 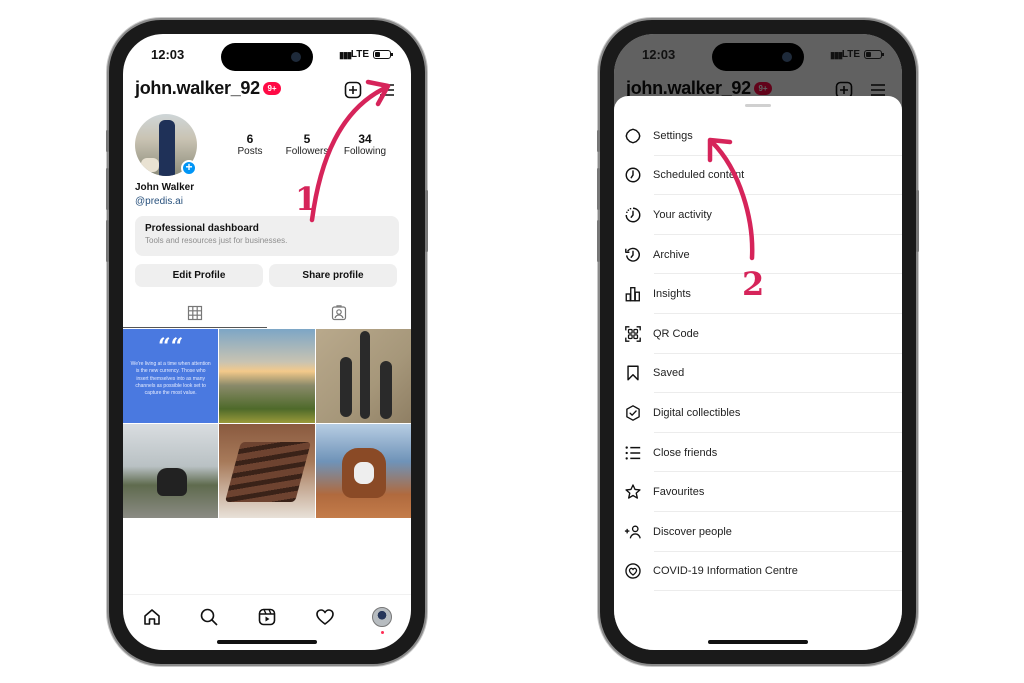 I want to click on nav-home, so click(x=152, y=617).